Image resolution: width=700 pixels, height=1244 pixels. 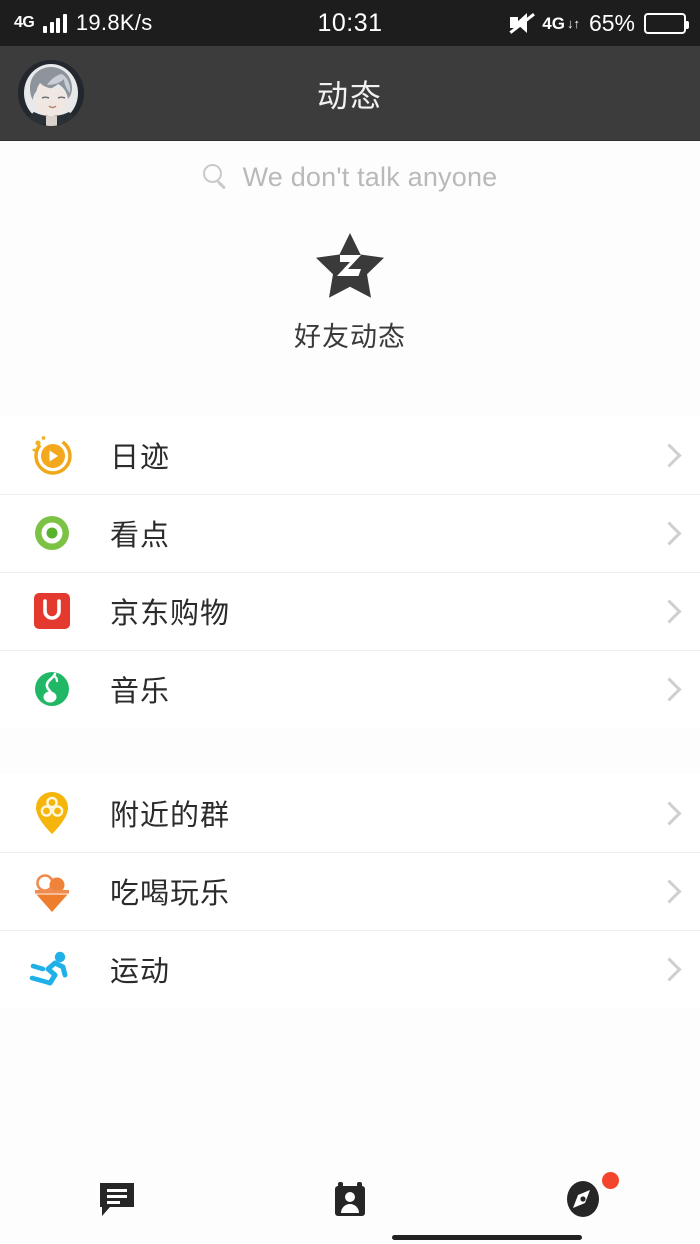 I want to click on friend-moments-entry: 好友动态, so click(x=350, y=296).